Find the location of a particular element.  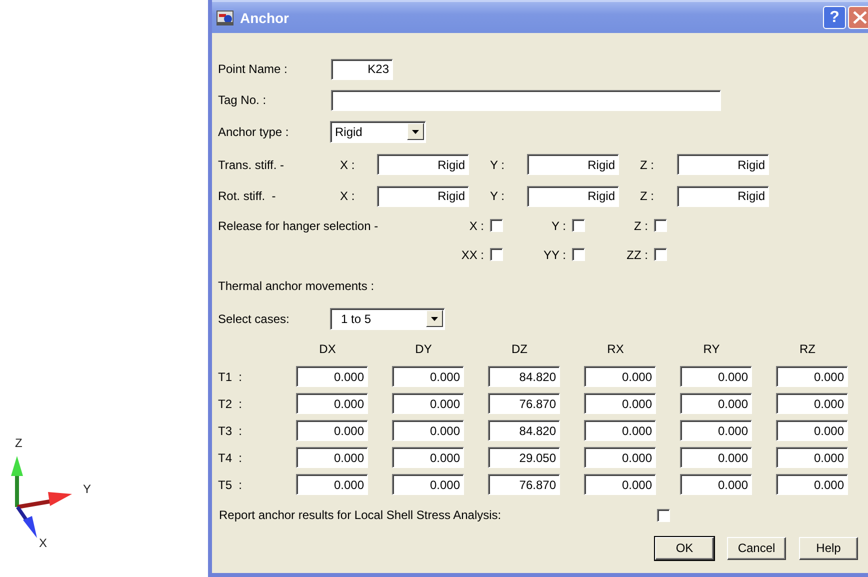

field-label: XX : is located at coordinates (472, 255).